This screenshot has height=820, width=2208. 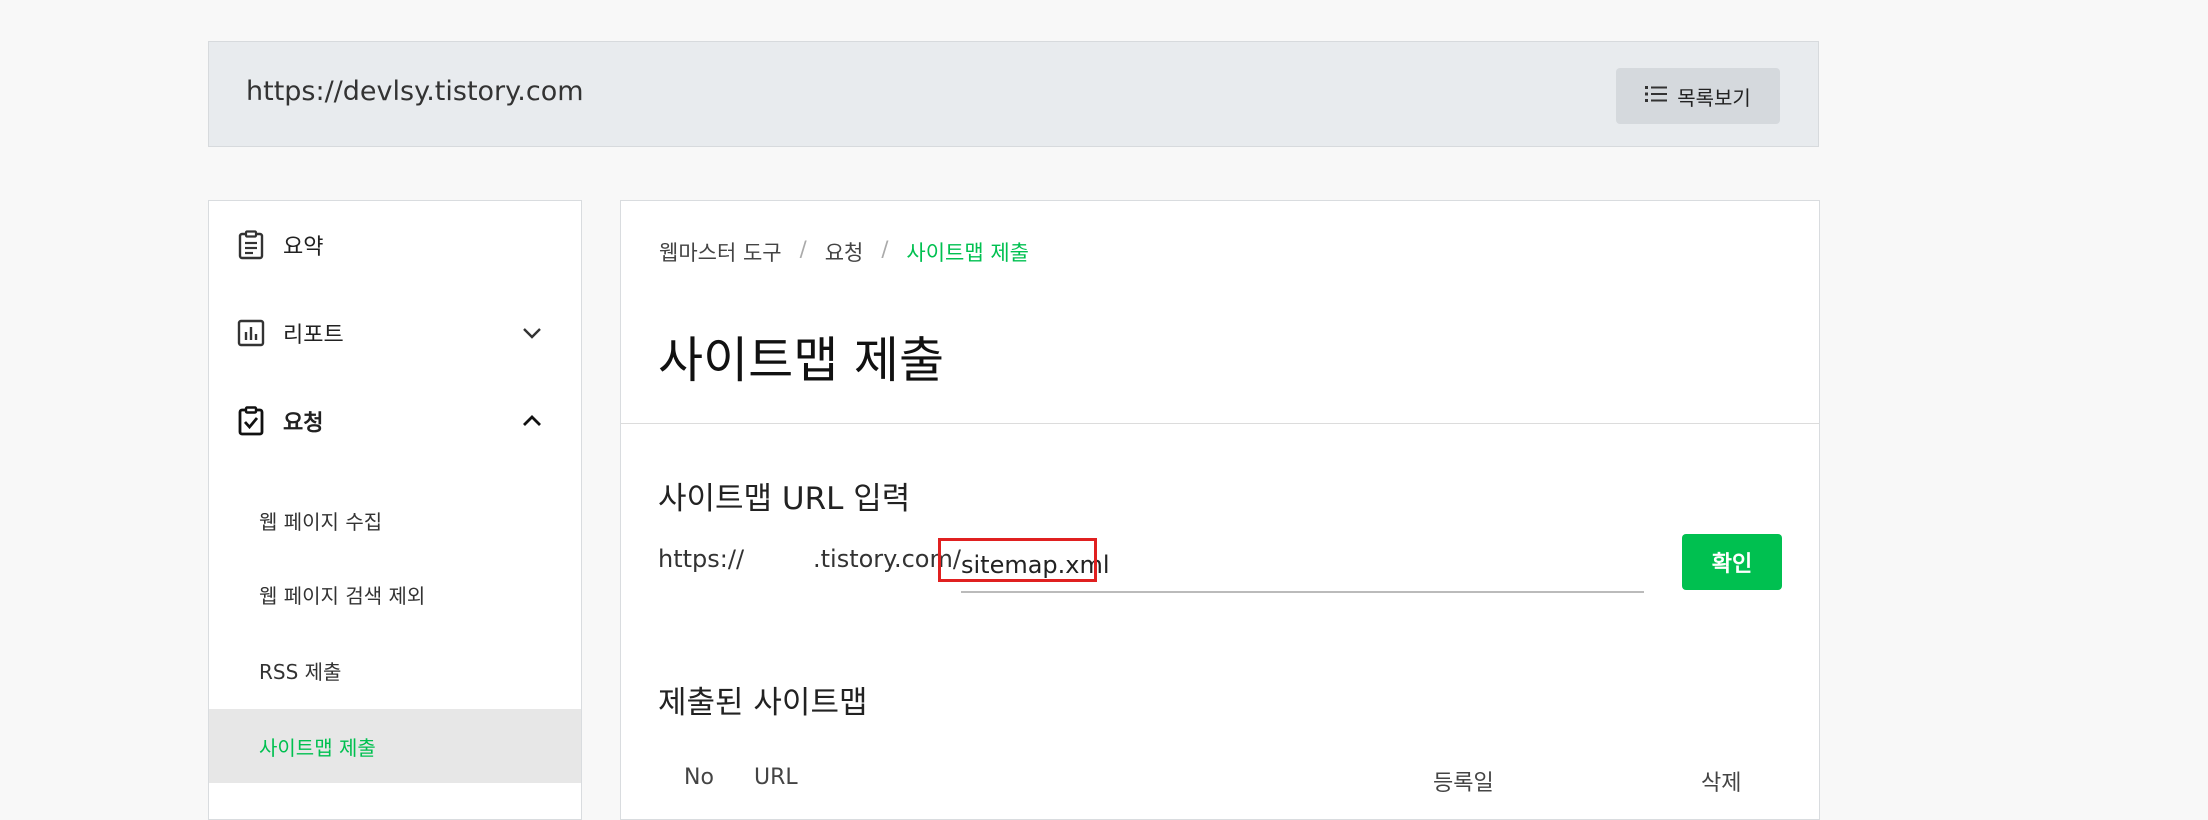 What do you see at coordinates (321, 521) in the screenshot?
I see `sidebar-subitem-label: 웹 페이지 수집` at bounding box center [321, 521].